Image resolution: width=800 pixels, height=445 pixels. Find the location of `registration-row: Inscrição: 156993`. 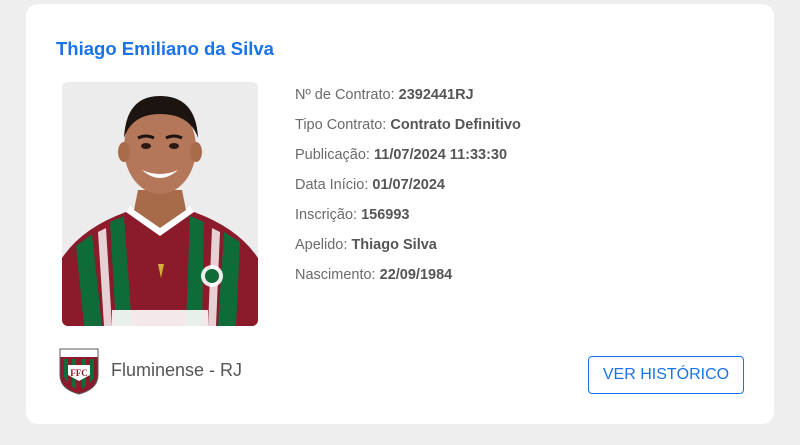

registration-row: Inscrição: 156993 is located at coordinates (408, 215).